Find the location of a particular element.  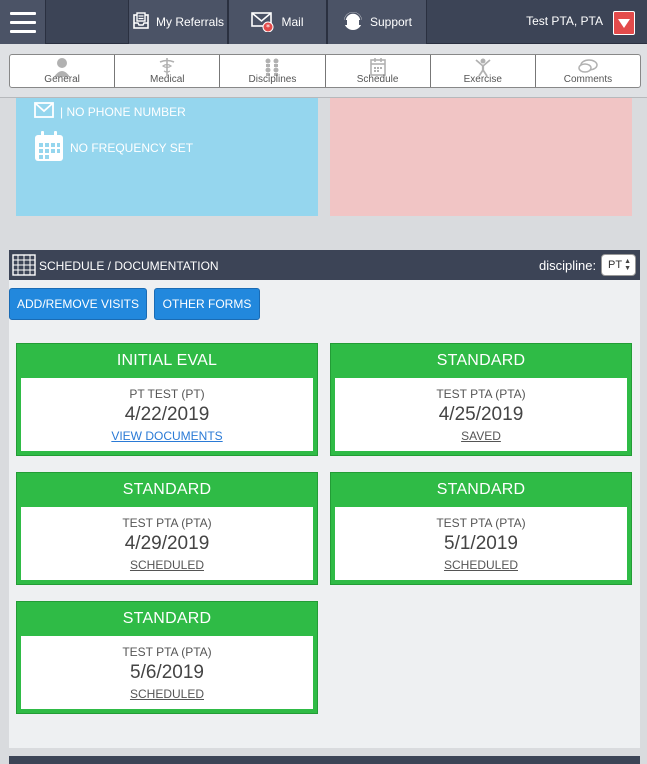

phone-text: | NO PHONE NUMBER is located at coordinates (123, 111).